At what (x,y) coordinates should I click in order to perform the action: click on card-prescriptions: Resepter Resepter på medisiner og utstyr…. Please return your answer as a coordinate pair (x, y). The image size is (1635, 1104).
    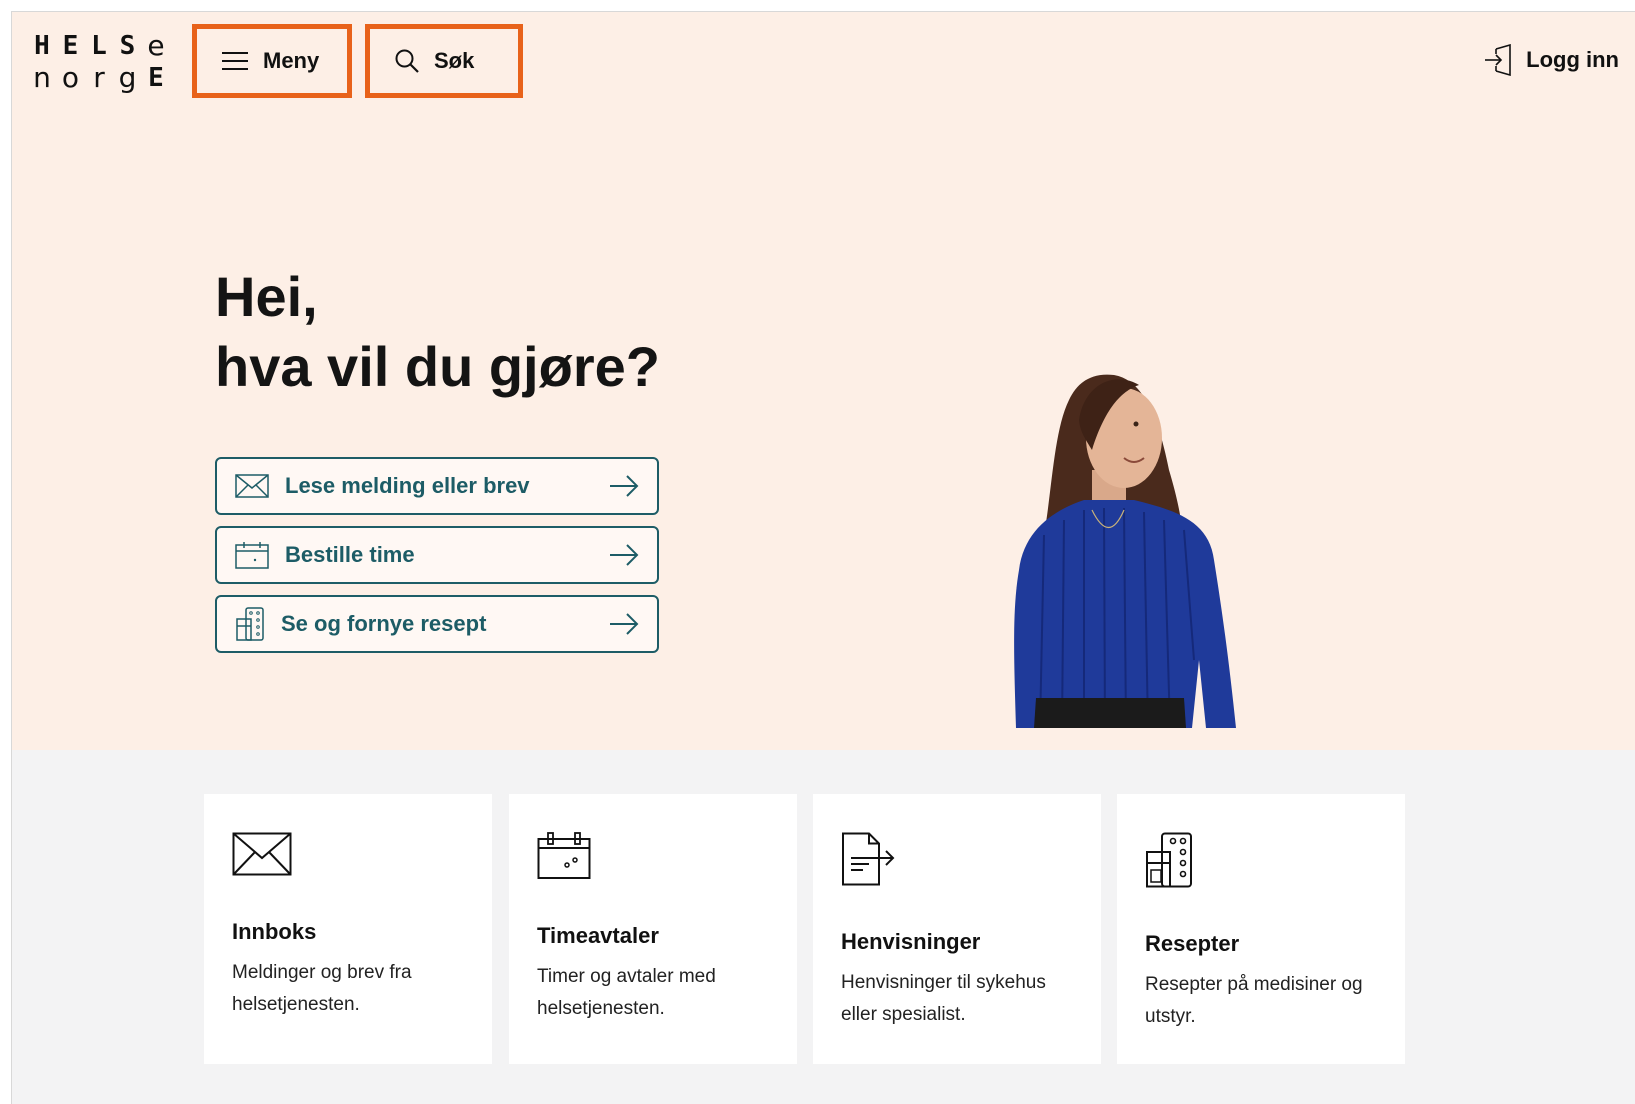
    Looking at the image, I should click on (1261, 929).